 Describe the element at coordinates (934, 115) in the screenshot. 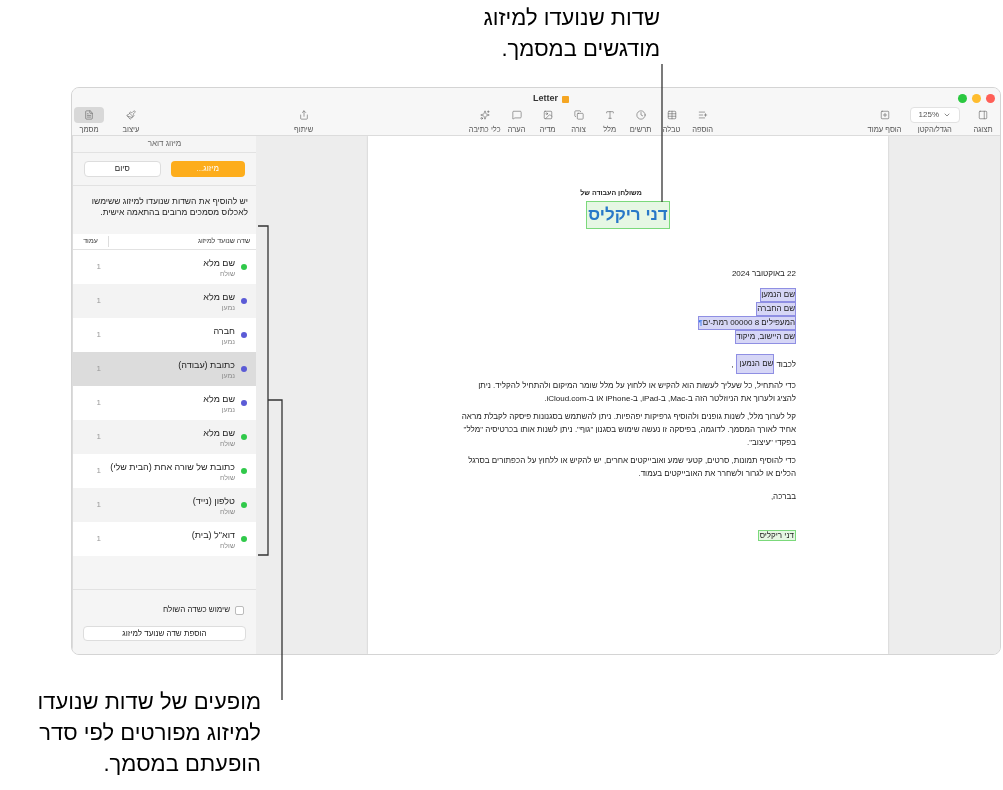

I see `zoom-dropdown: 125%` at that location.